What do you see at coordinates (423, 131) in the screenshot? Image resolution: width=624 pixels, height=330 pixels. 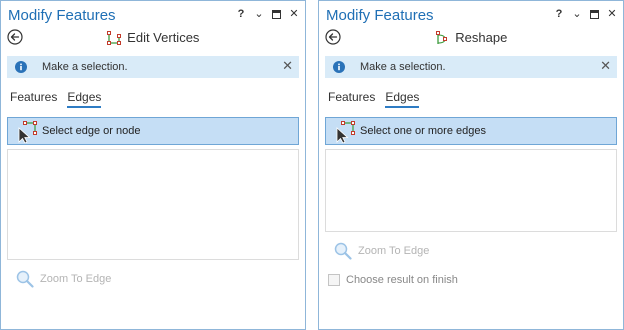 I see `selector-label: Select one or more edges` at bounding box center [423, 131].